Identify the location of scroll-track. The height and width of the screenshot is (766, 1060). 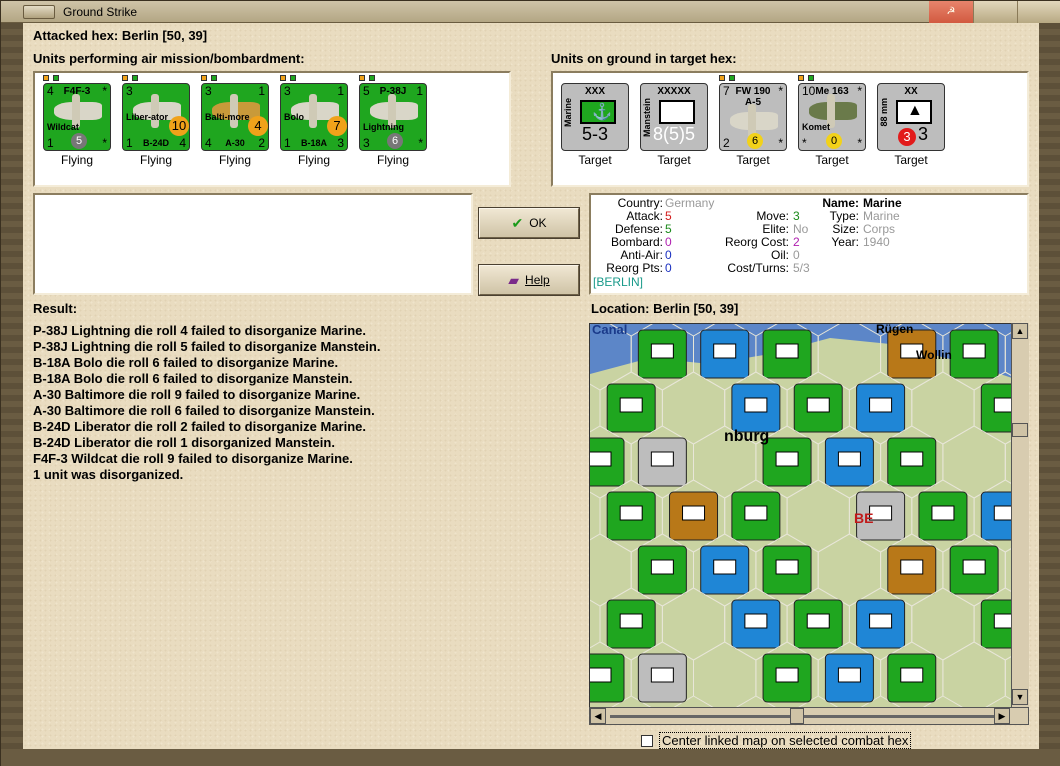
(810, 716).